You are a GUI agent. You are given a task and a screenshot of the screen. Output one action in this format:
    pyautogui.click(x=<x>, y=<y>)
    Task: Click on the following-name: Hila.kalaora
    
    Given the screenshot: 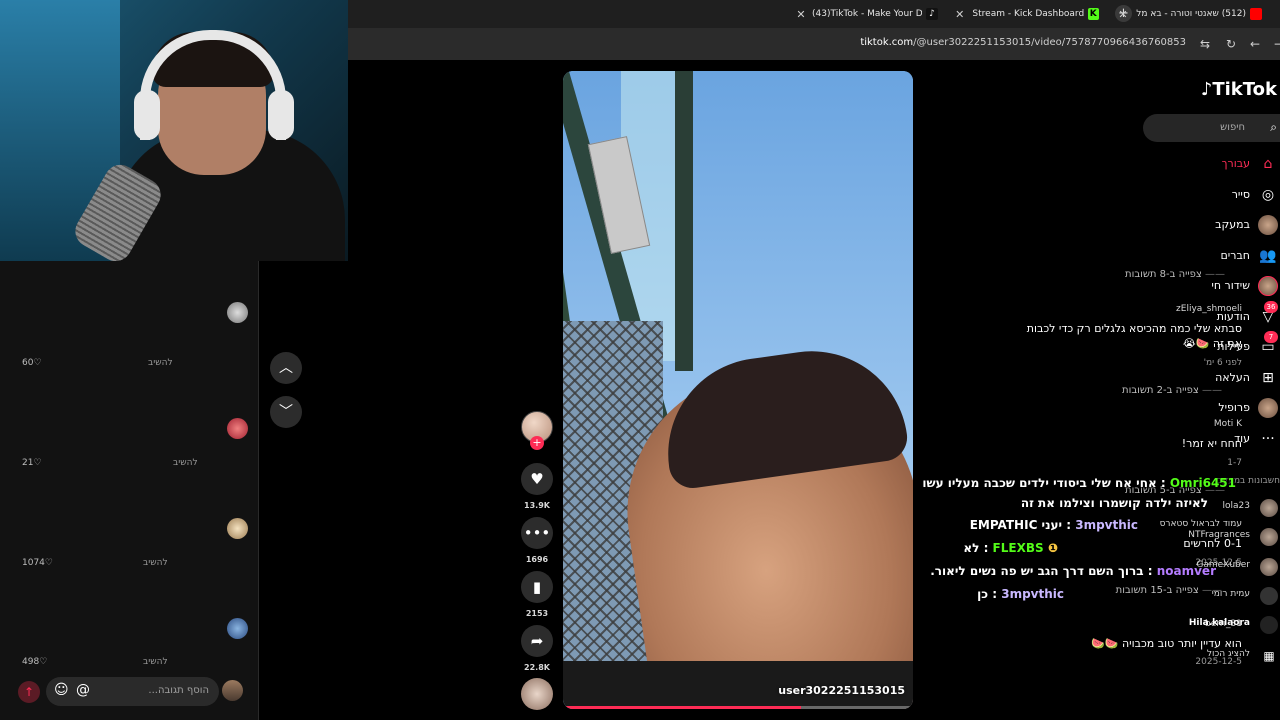 What is the action you would take?
    pyautogui.click(x=1219, y=623)
    